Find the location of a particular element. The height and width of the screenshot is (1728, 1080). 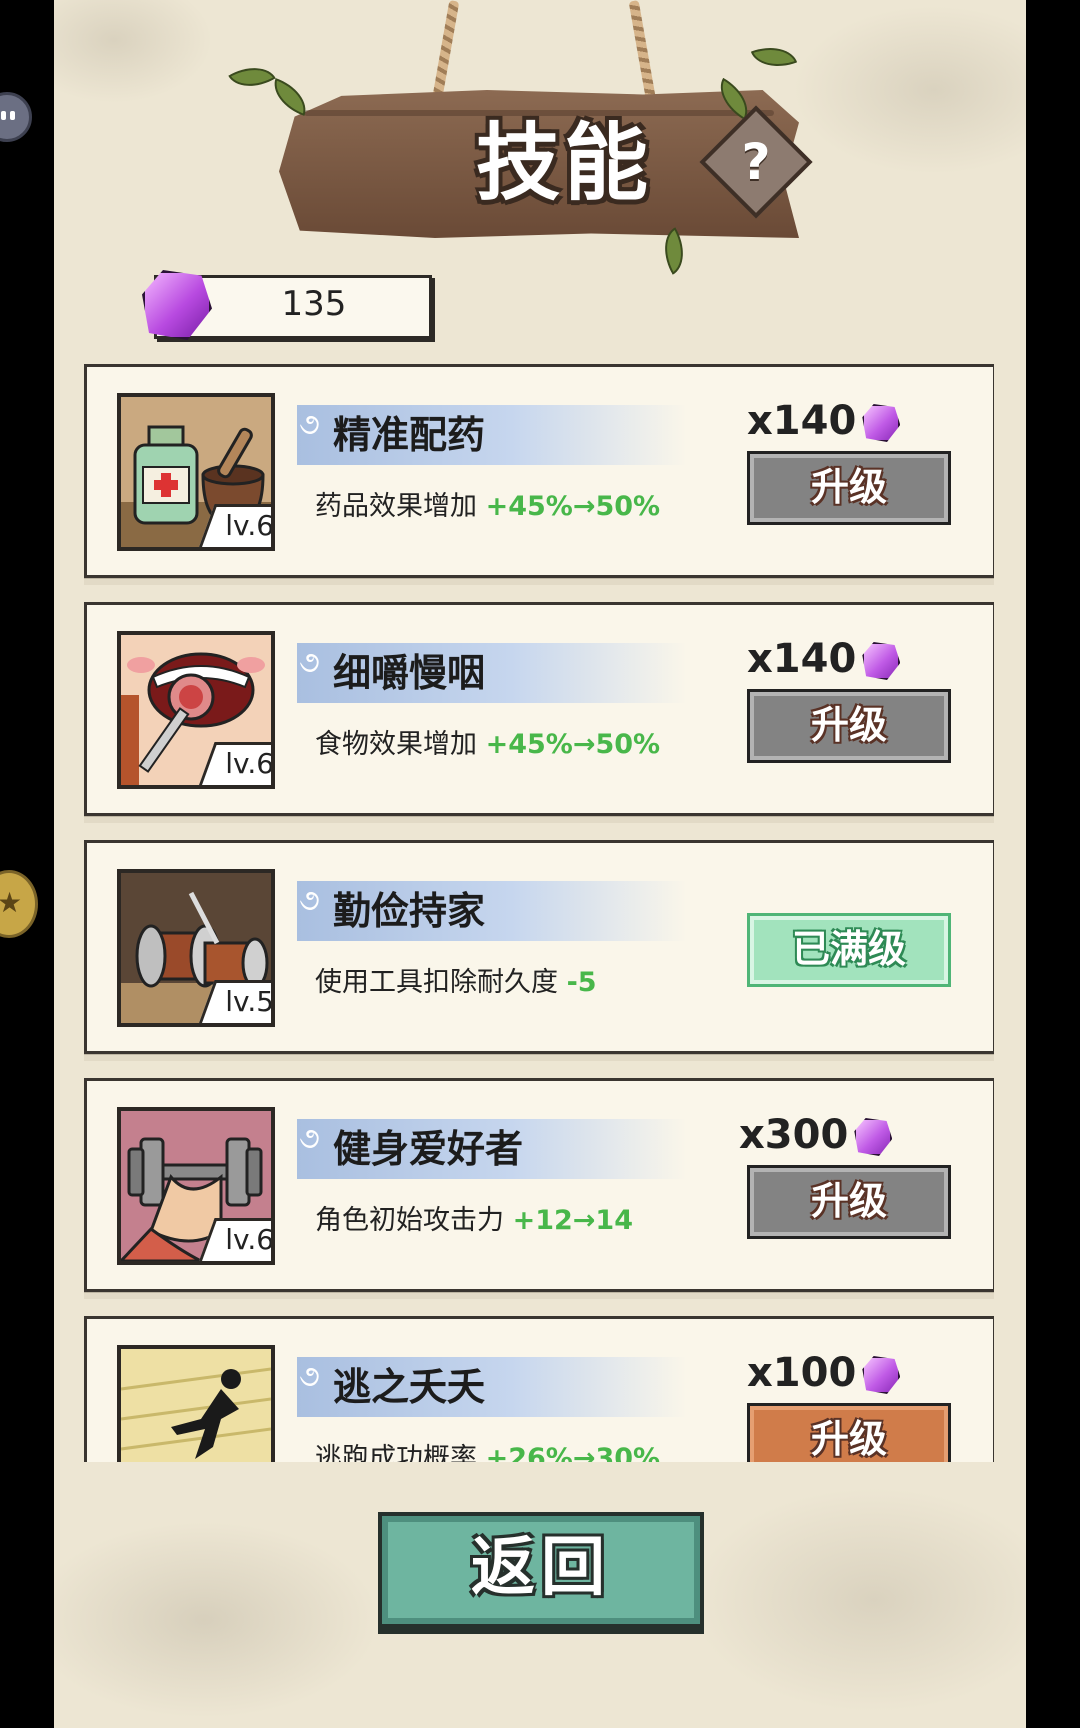

back-button: 返回 is located at coordinates (541, 1570).